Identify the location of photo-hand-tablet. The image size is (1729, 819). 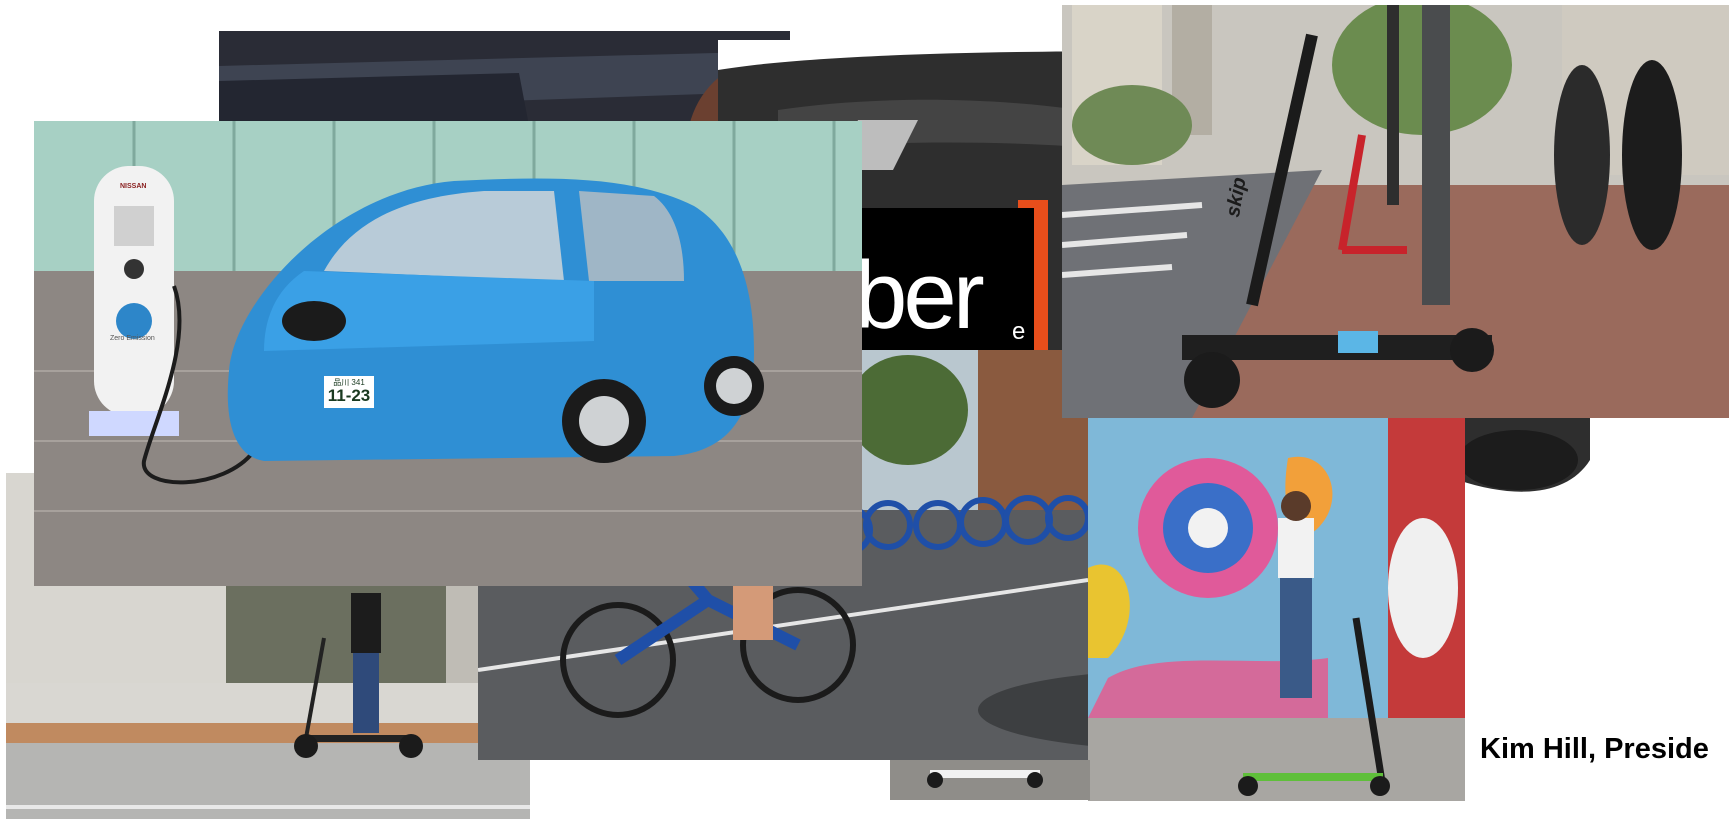
(504, 78).